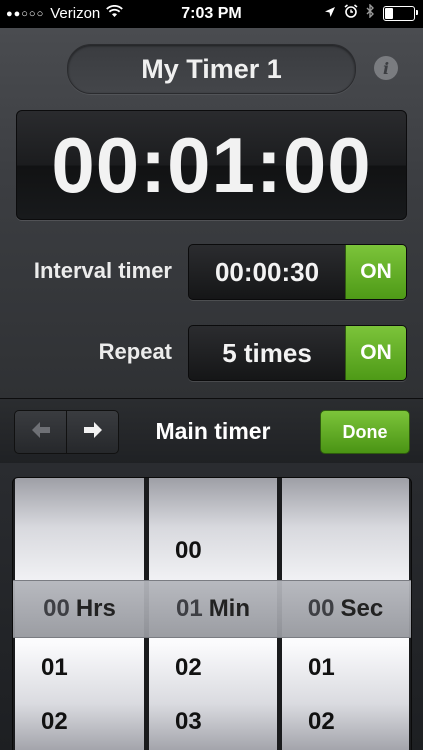 This screenshot has width=423, height=750. What do you see at coordinates (375, 353) in the screenshot?
I see `repeat-toggle: ON` at bounding box center [375, 353].